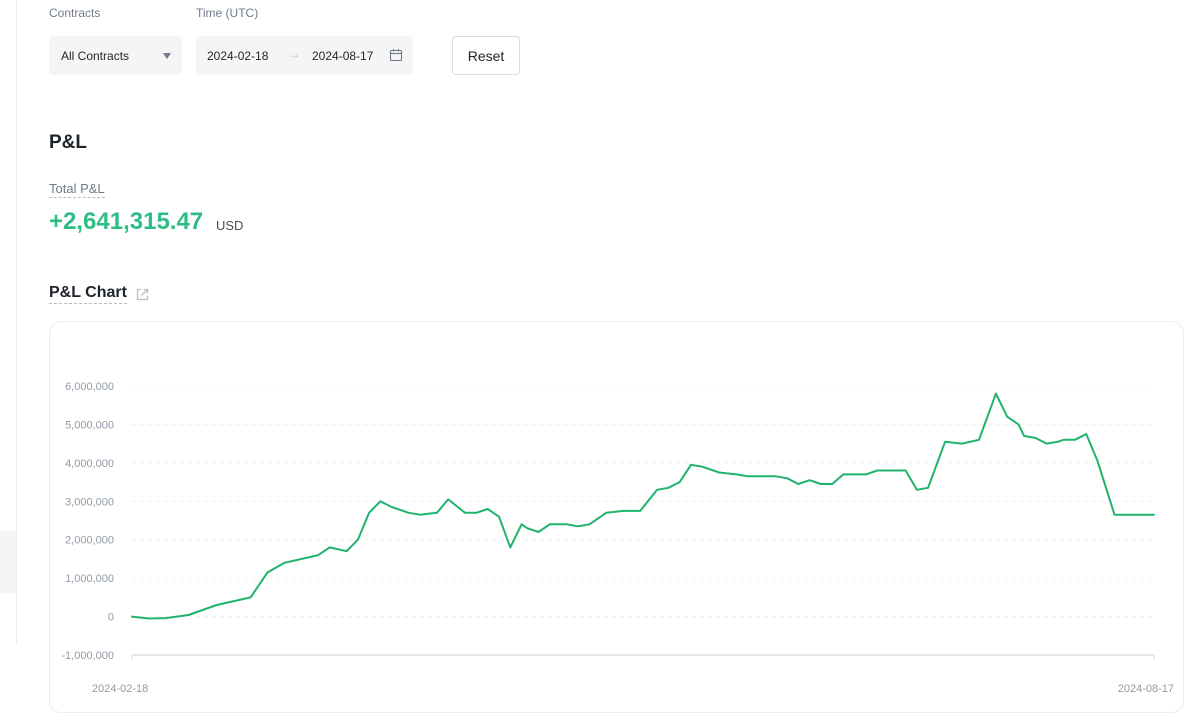 The height and width of the screenshot is (724, 1200). Describe the element at coordinates (68, 142) in the screenshot. I see `pnl-section-title: P&L` at that location.